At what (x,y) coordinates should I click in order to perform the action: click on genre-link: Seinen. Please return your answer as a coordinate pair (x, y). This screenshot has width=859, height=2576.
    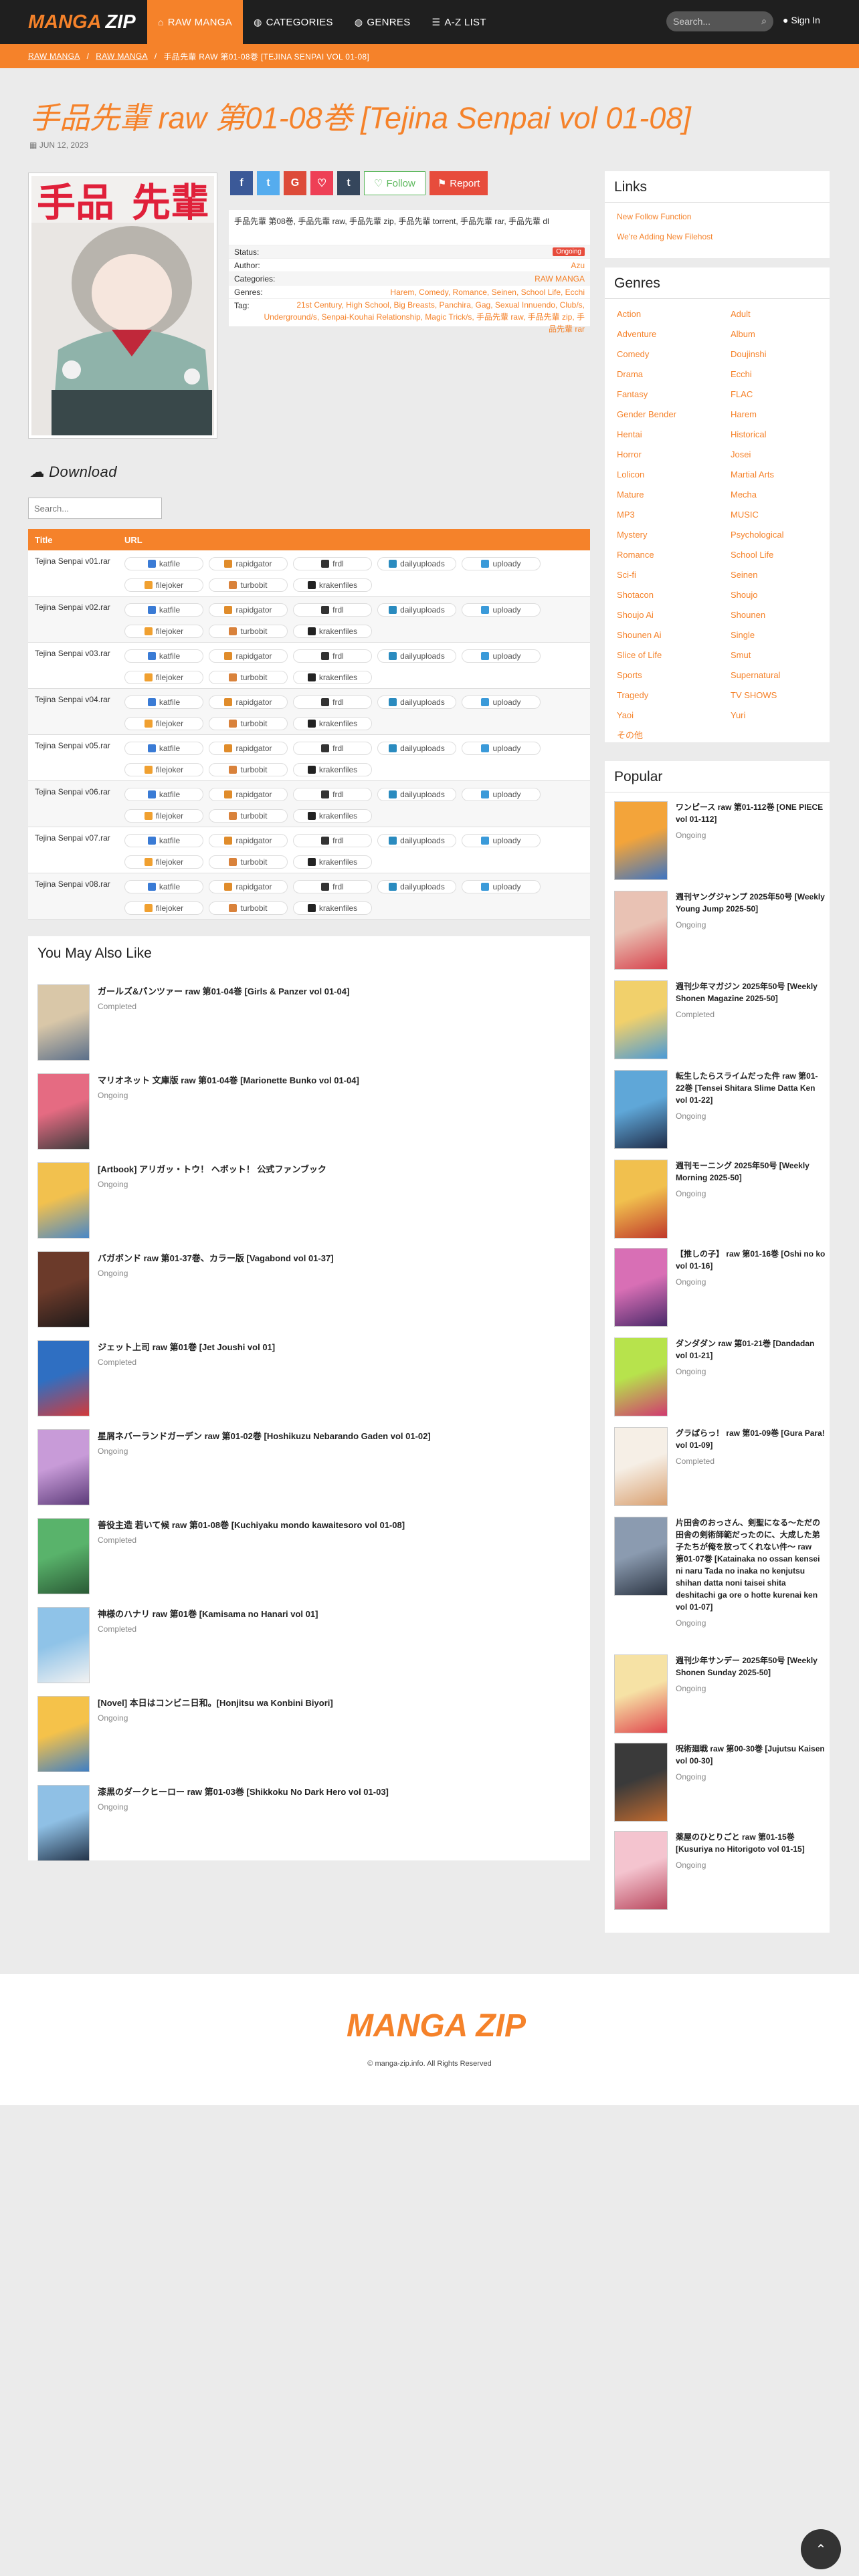
    Looking at the image, I should click on (781, 575).